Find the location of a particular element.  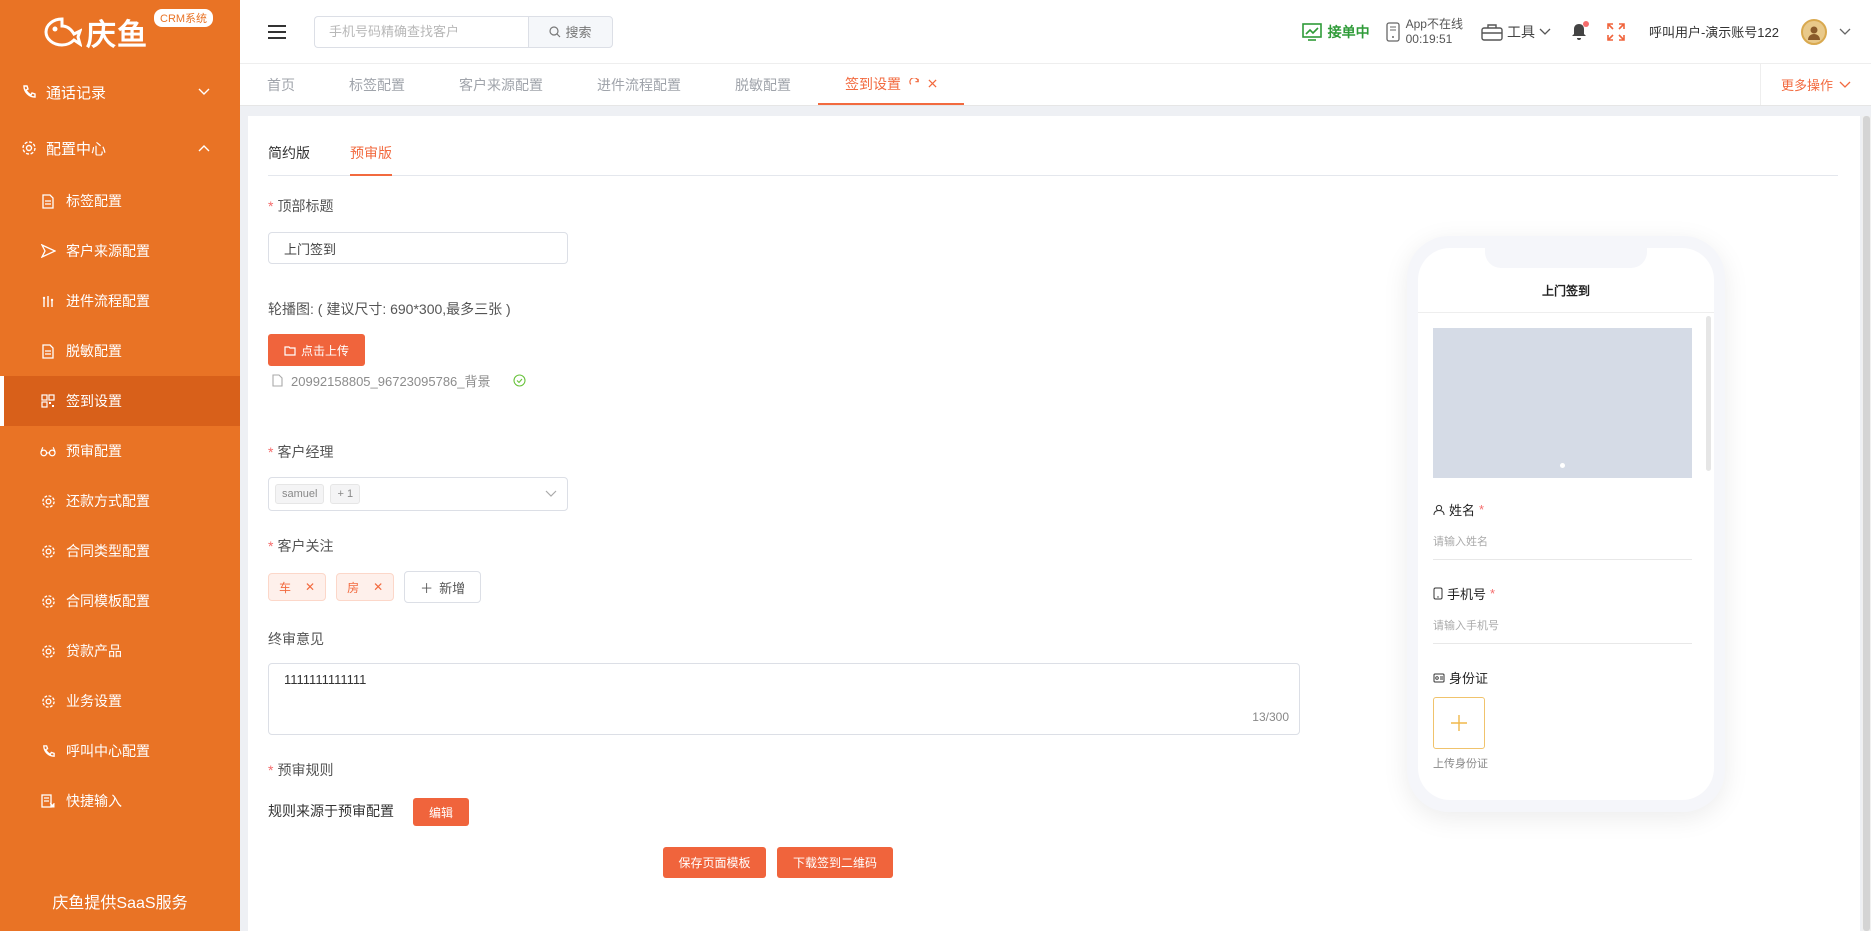

refresh-icon is located at coordinates (914, 83).